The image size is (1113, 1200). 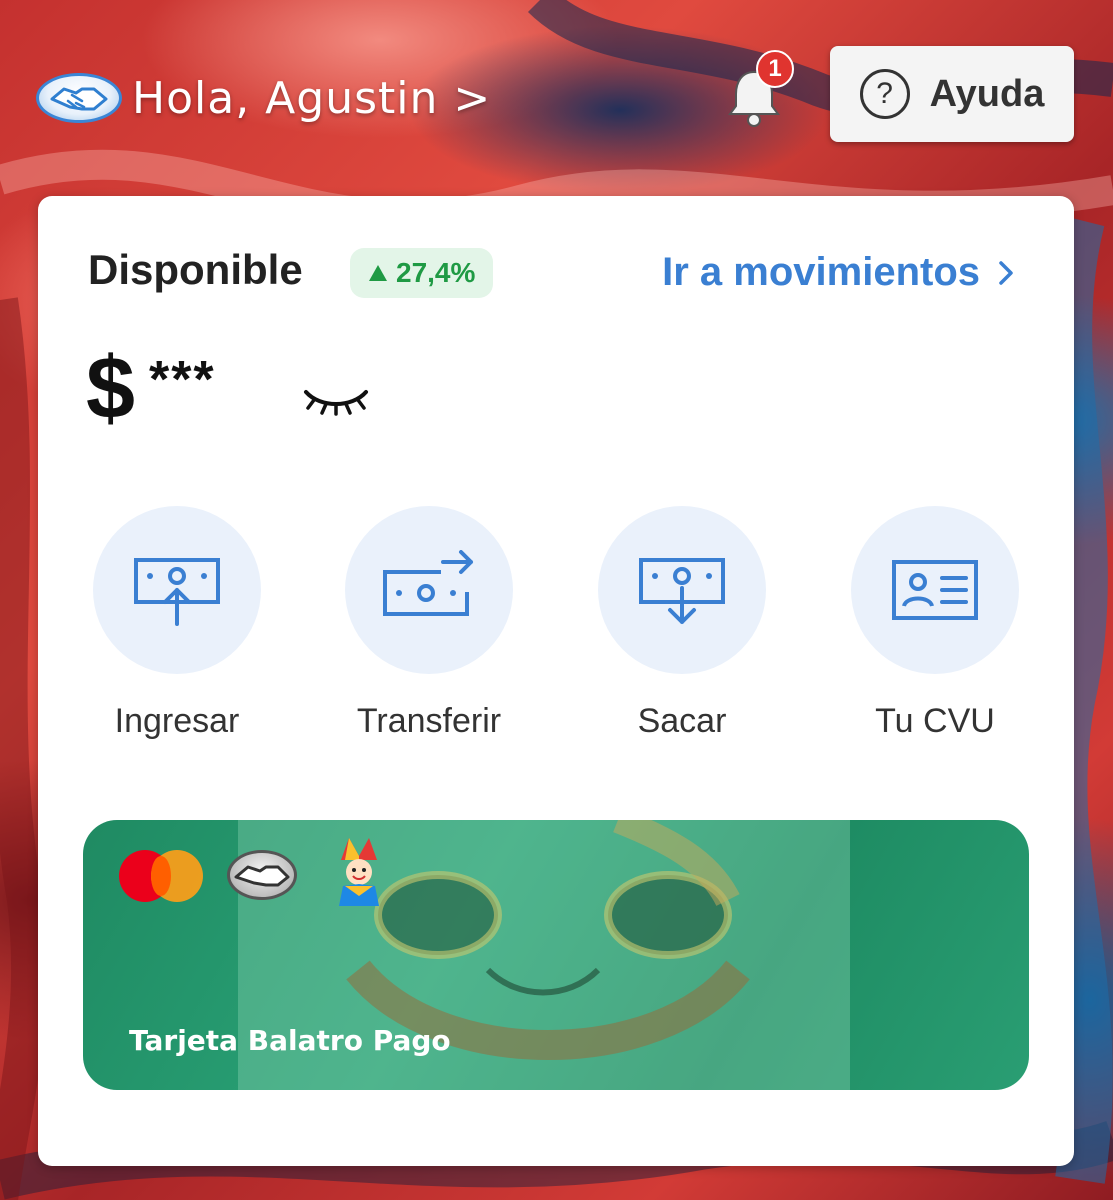 I want to click on action-label: Transferir, so click(x=429, y=721).